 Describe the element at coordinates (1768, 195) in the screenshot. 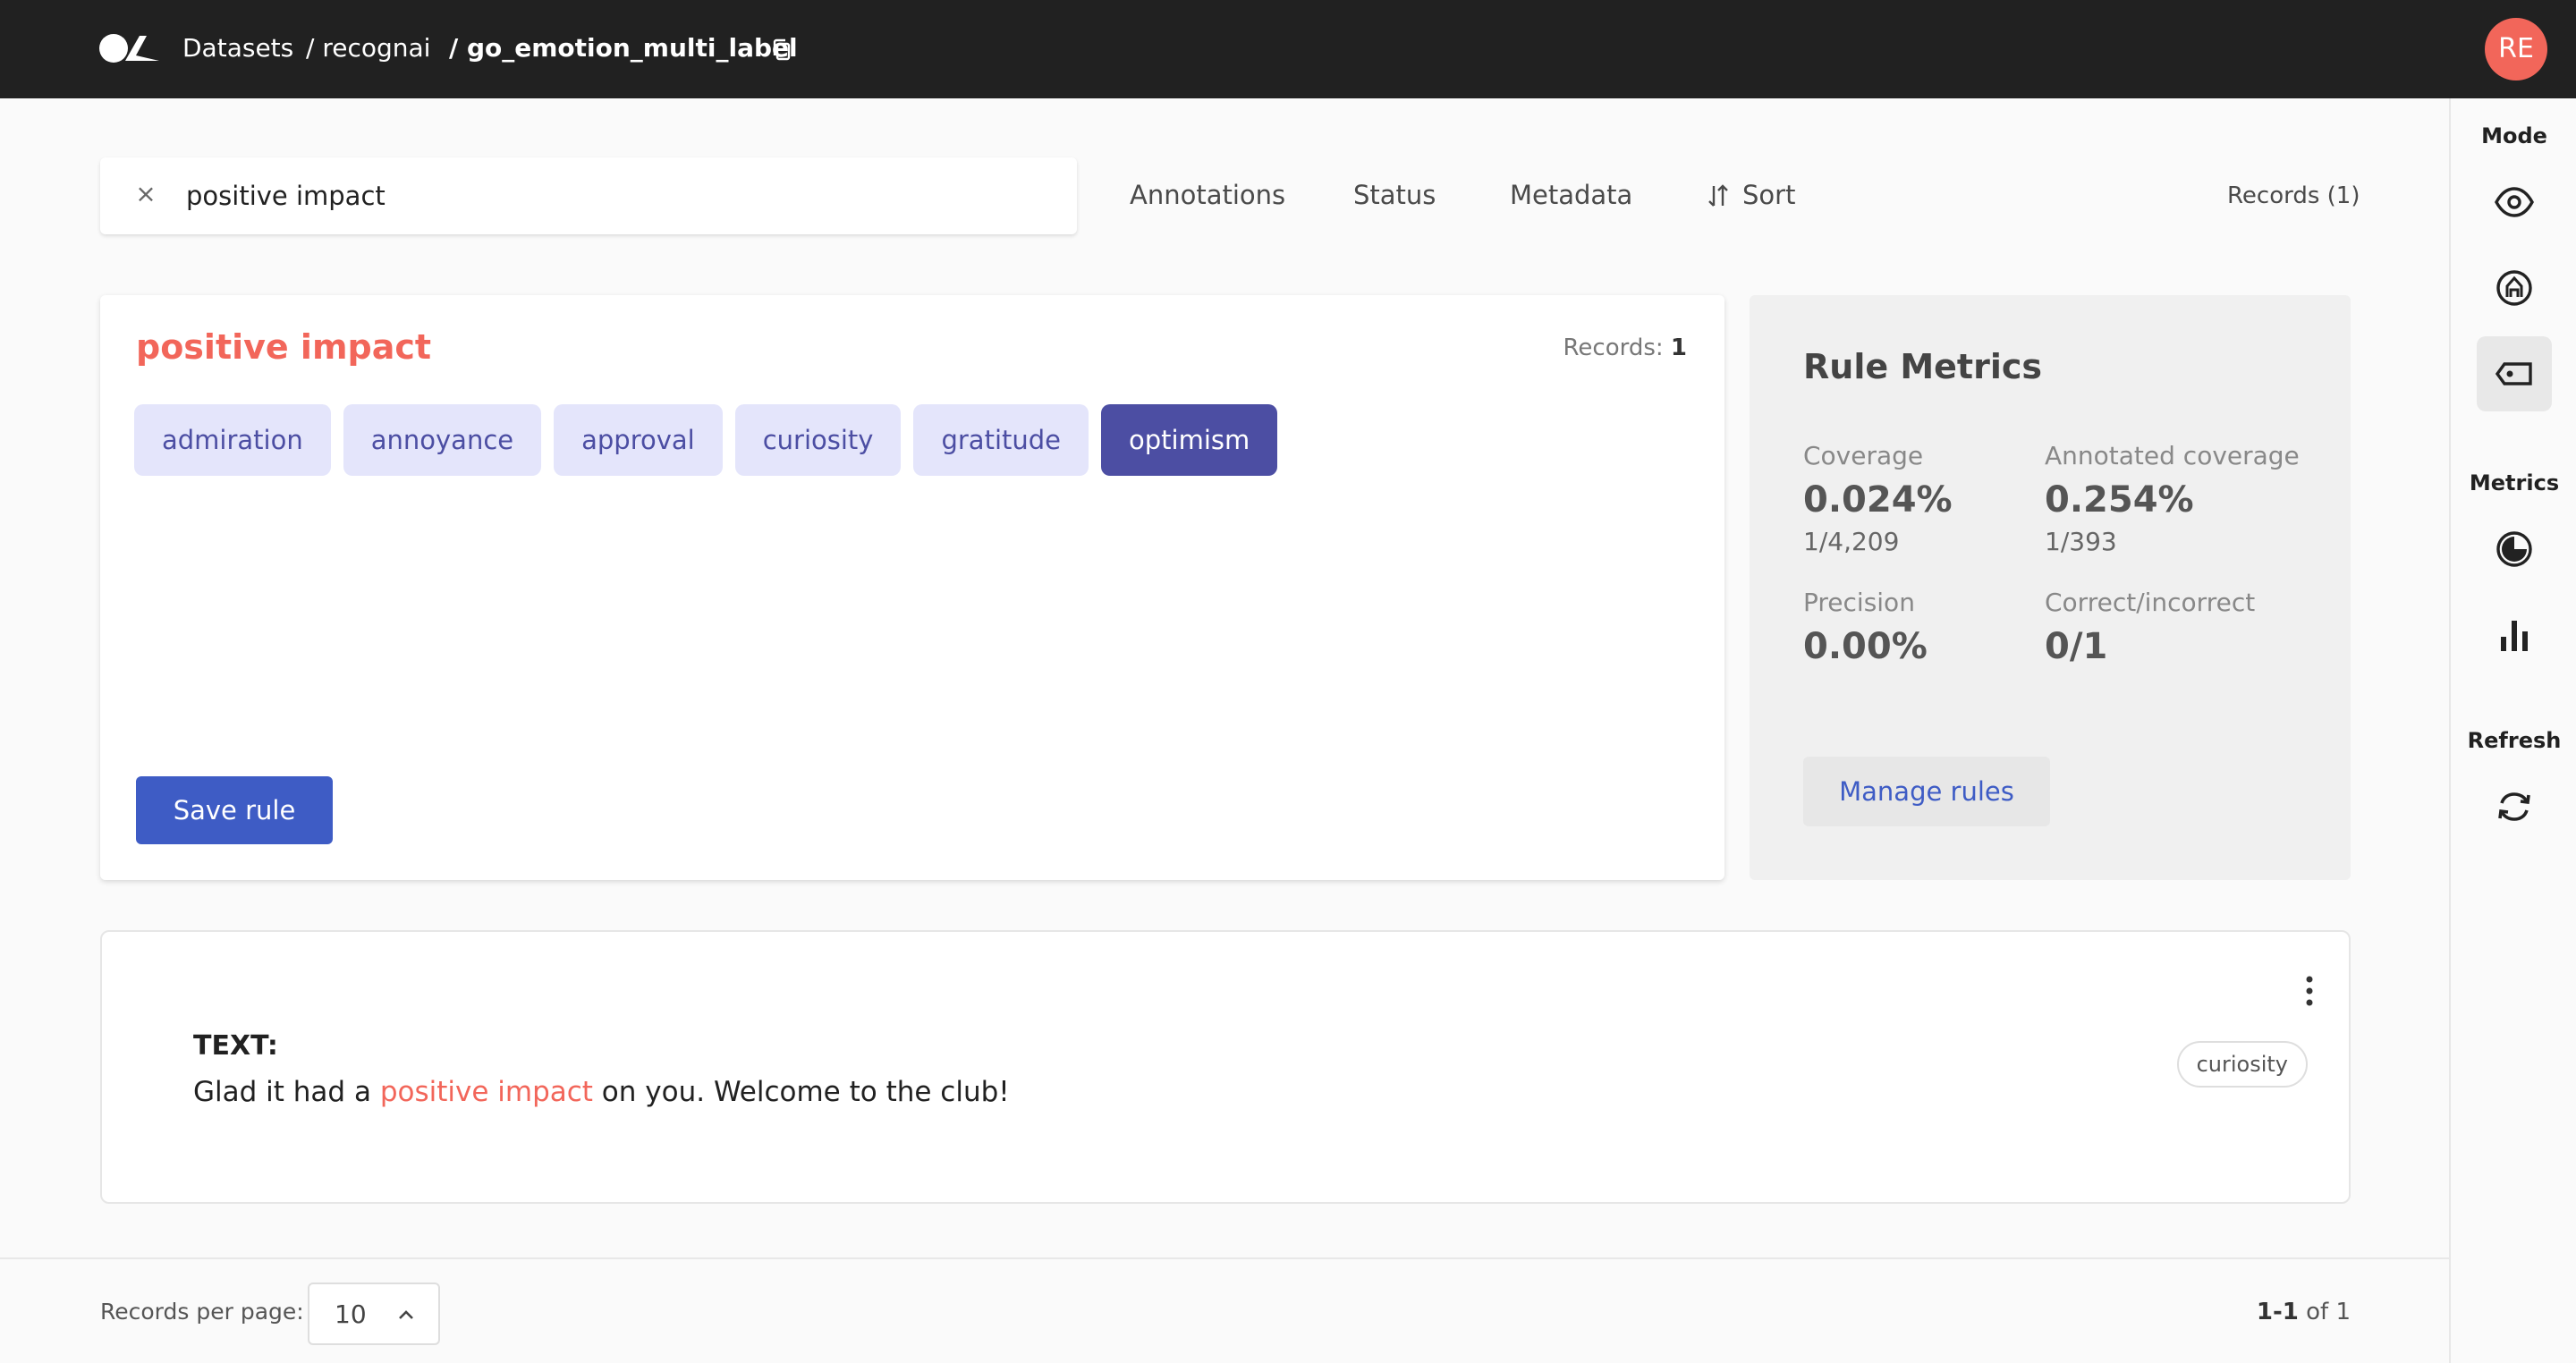

I see `sort-button: Sort` at that location.